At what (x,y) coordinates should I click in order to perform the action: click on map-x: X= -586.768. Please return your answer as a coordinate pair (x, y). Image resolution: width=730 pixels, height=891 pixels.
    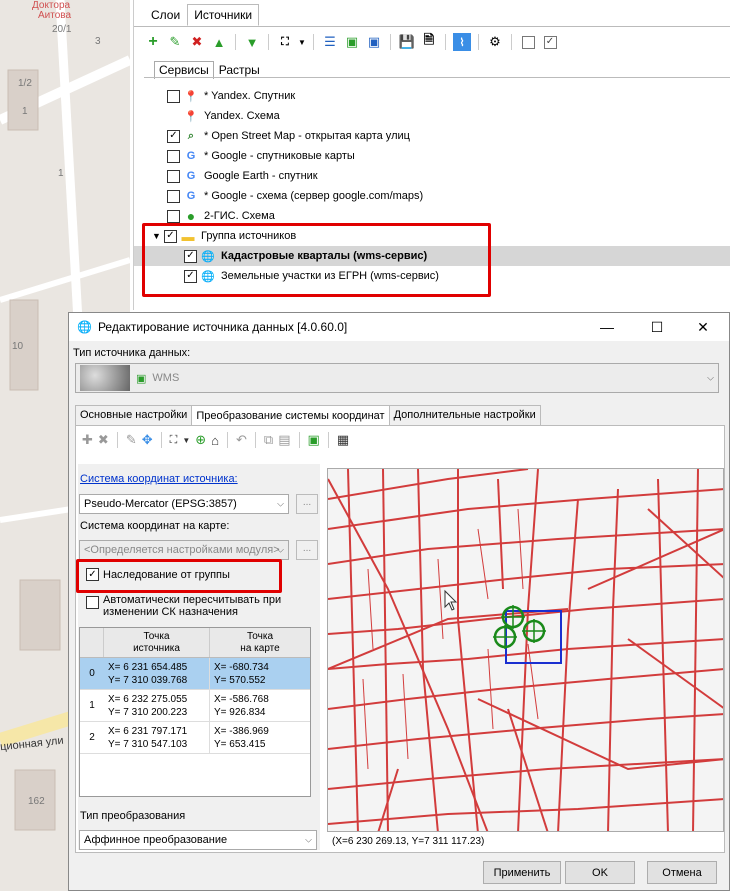
    Looking at the image, I should click on (241, 699).